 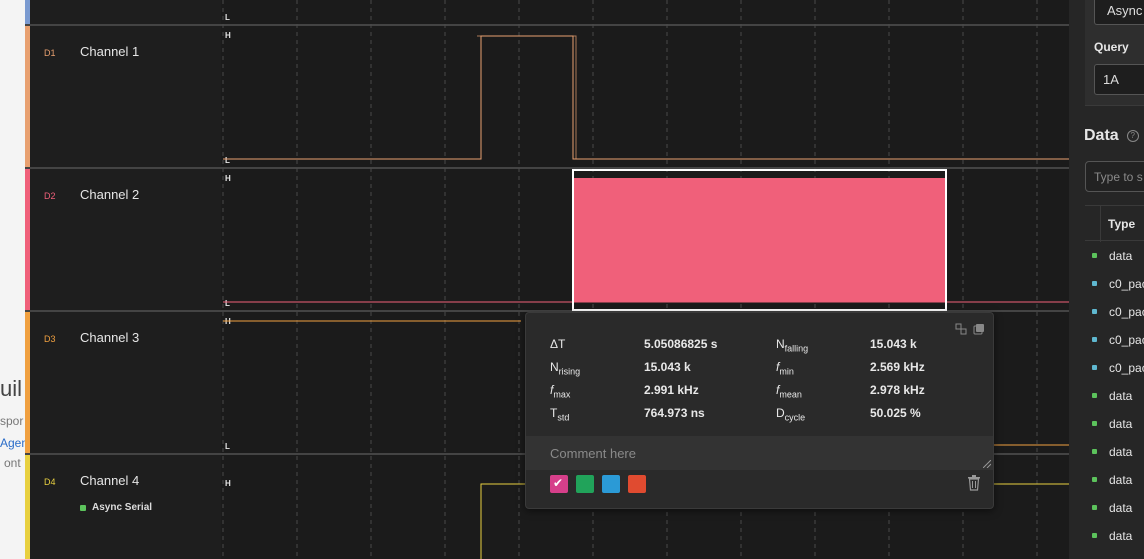 I want to click on channel-row-partial: L, so click(x=547, y=13).